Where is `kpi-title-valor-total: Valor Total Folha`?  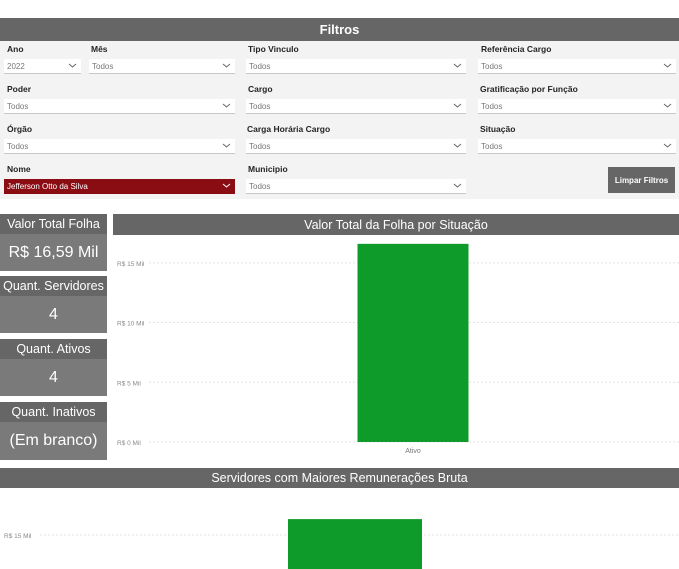
kpi-title-valor-total: Valor Total Folha is located at coordinates (53, 224).